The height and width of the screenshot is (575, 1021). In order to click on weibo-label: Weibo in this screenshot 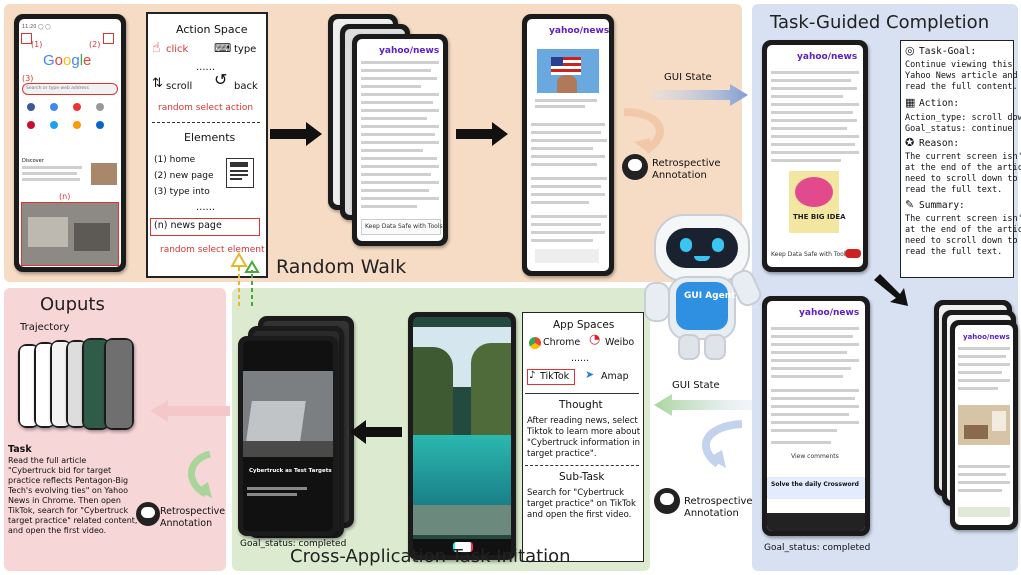, I will do `click(620, 342)`.